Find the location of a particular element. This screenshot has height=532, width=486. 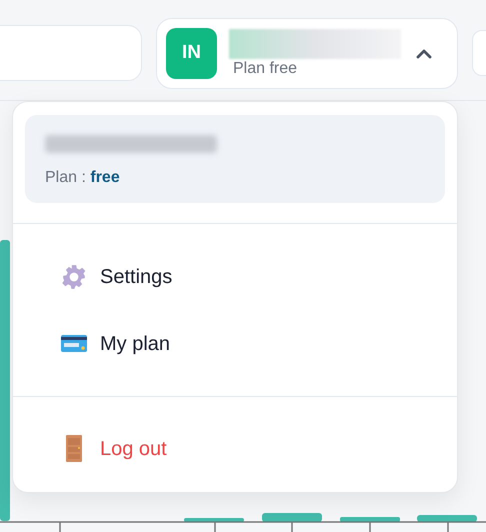

menu-item: My plan is located at coordinates (235, 343).